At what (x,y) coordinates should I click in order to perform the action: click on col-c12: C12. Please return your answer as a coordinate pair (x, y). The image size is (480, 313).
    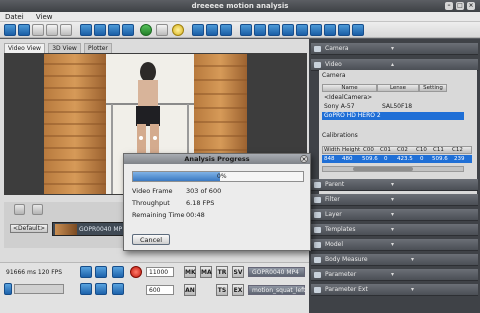
    Looking at the image, I should click on (457, 150).